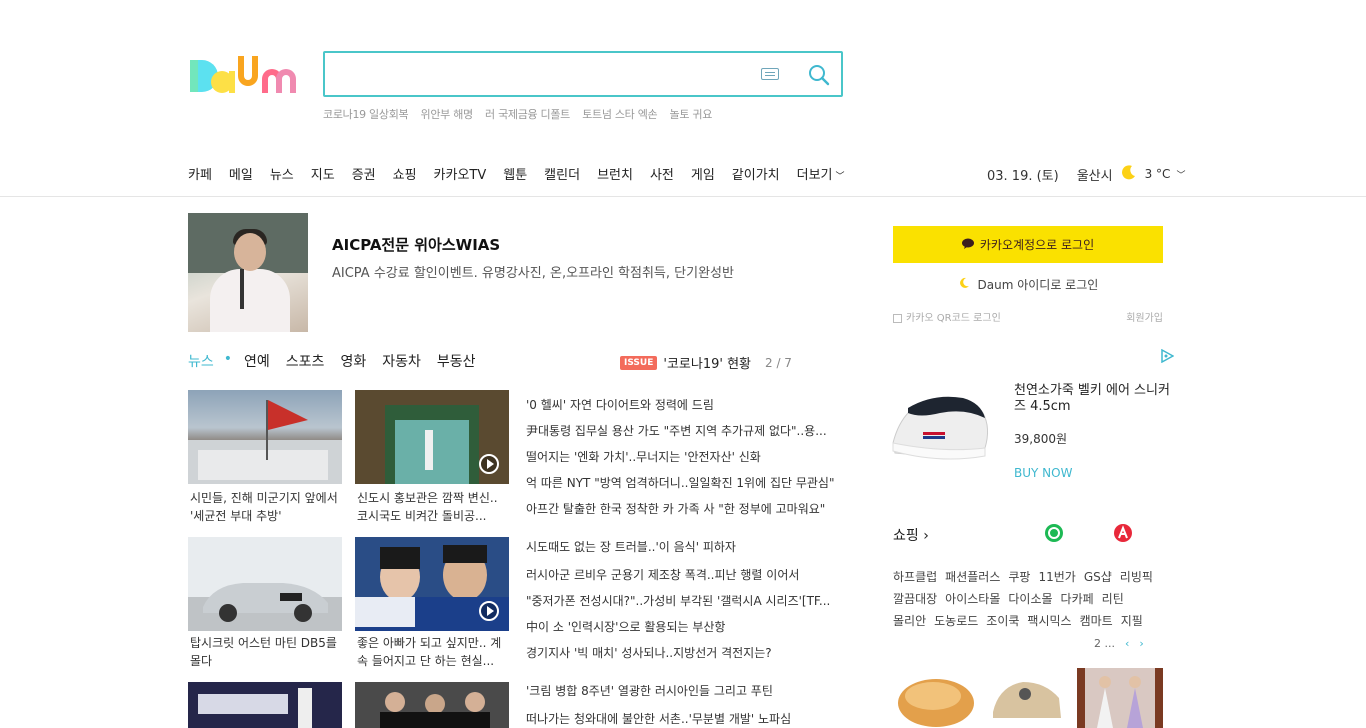  What do you see at coordinates (615, 173) in the screenshot?
I see `nav-item-brunch: 브런치` at bounding box center [615, 173].